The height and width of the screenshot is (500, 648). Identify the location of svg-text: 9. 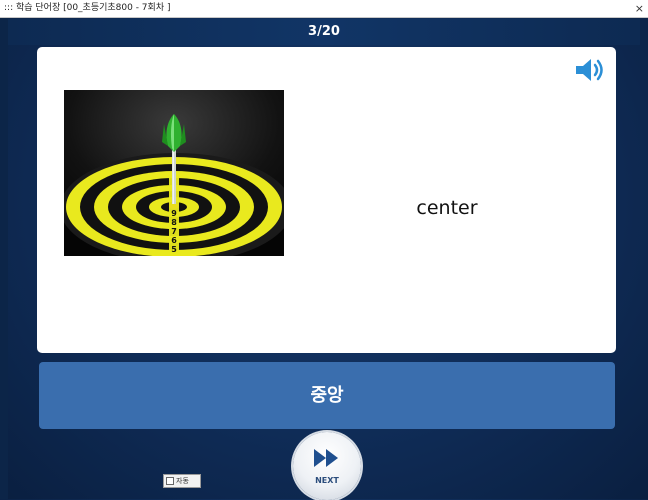
(174, 213).